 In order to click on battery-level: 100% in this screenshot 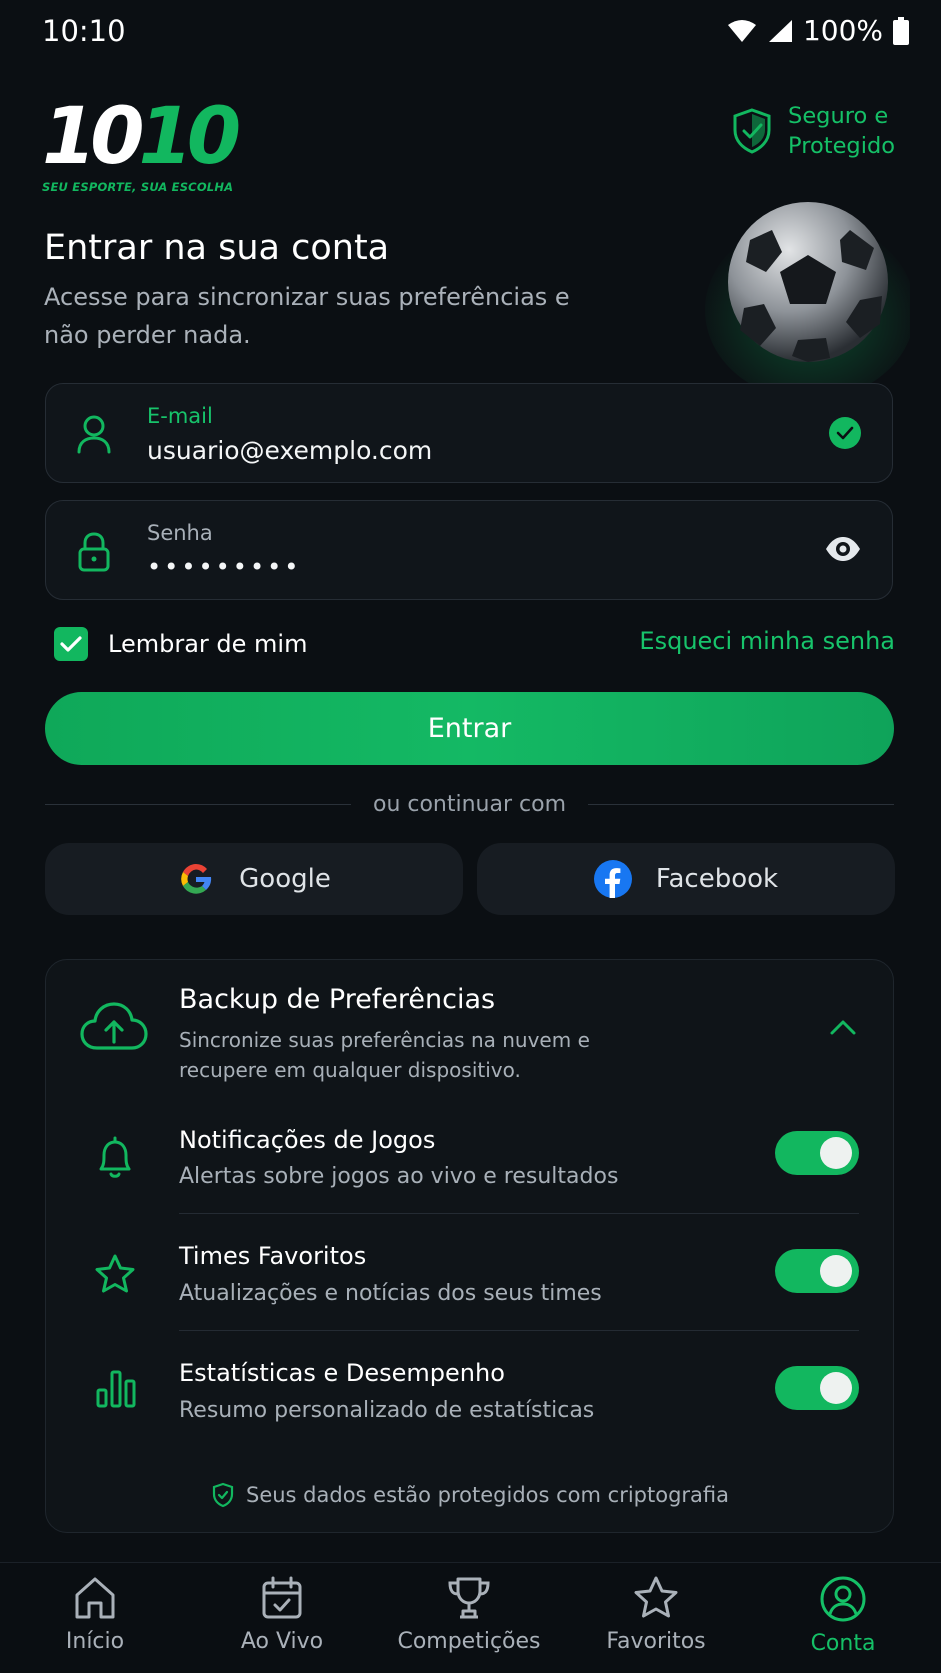, I will do `click(842, 30)`.